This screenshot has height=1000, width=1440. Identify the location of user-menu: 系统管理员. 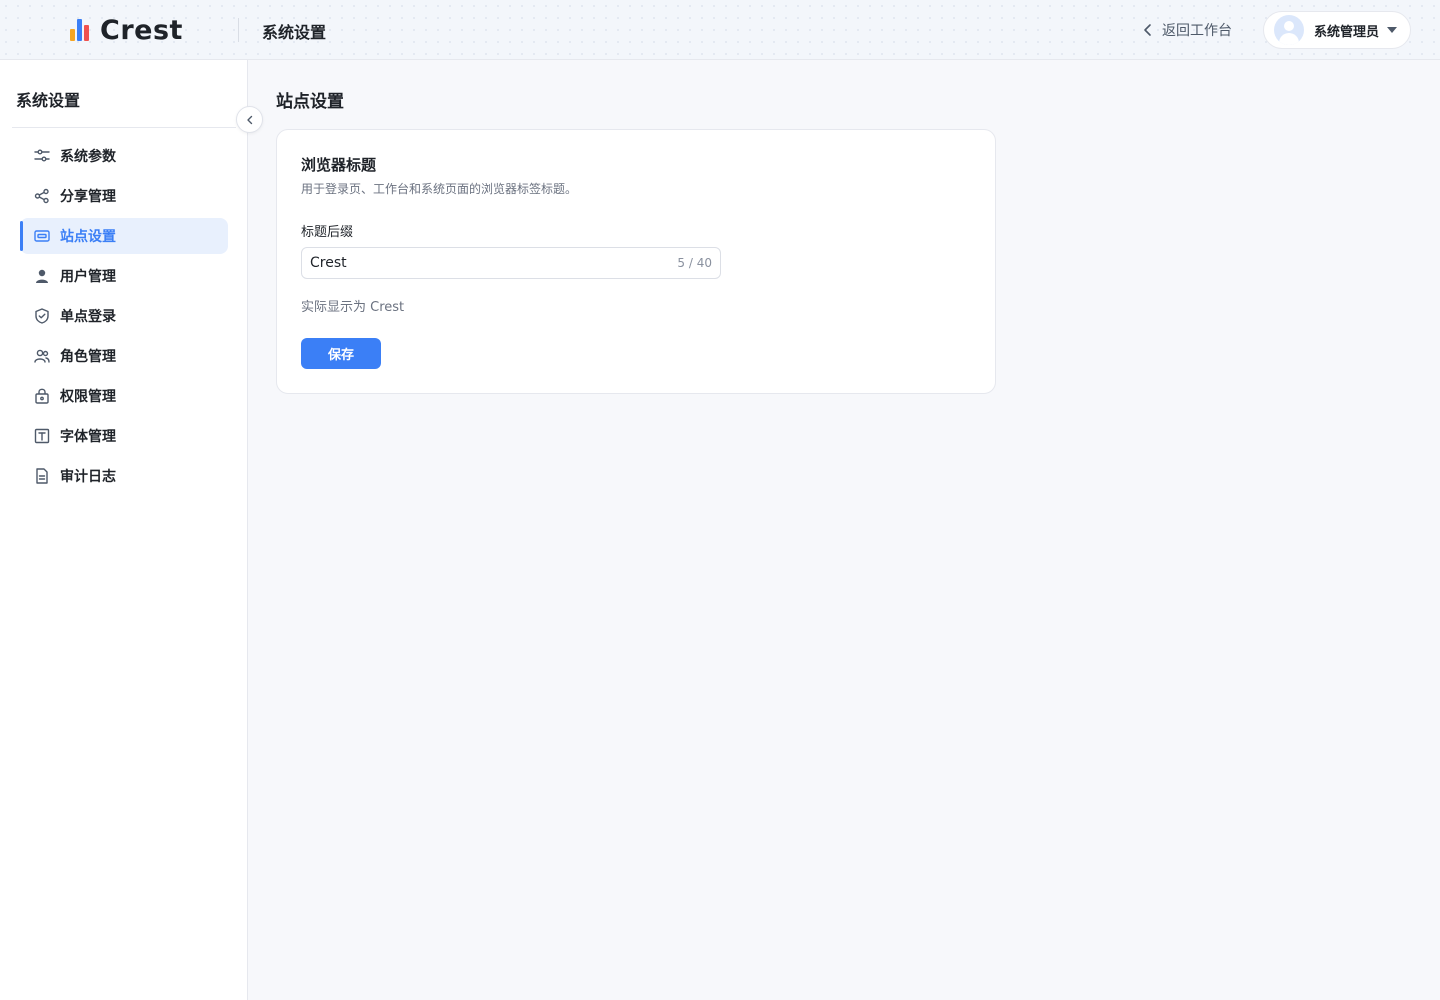
(1337, 30).